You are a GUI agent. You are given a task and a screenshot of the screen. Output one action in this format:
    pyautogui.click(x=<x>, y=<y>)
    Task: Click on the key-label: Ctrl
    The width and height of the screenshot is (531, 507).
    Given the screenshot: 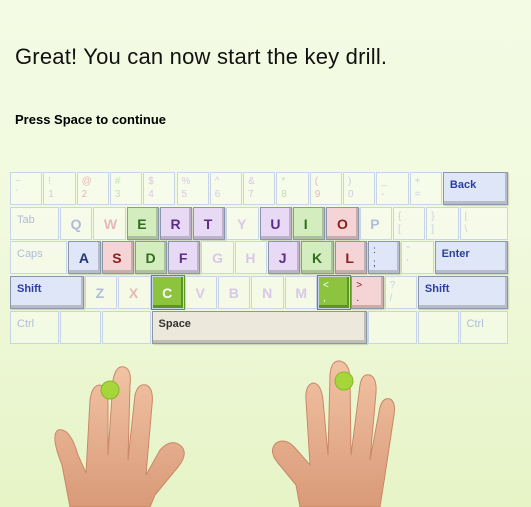 What is the action you would take?
    pyautogui.click(x=475, y=324)
    